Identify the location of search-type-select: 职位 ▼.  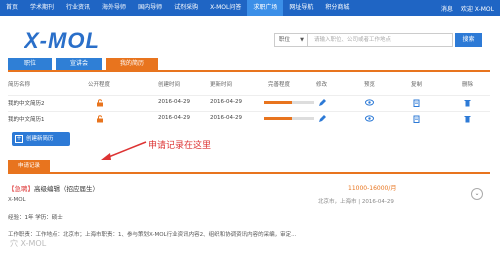
(291, 40).